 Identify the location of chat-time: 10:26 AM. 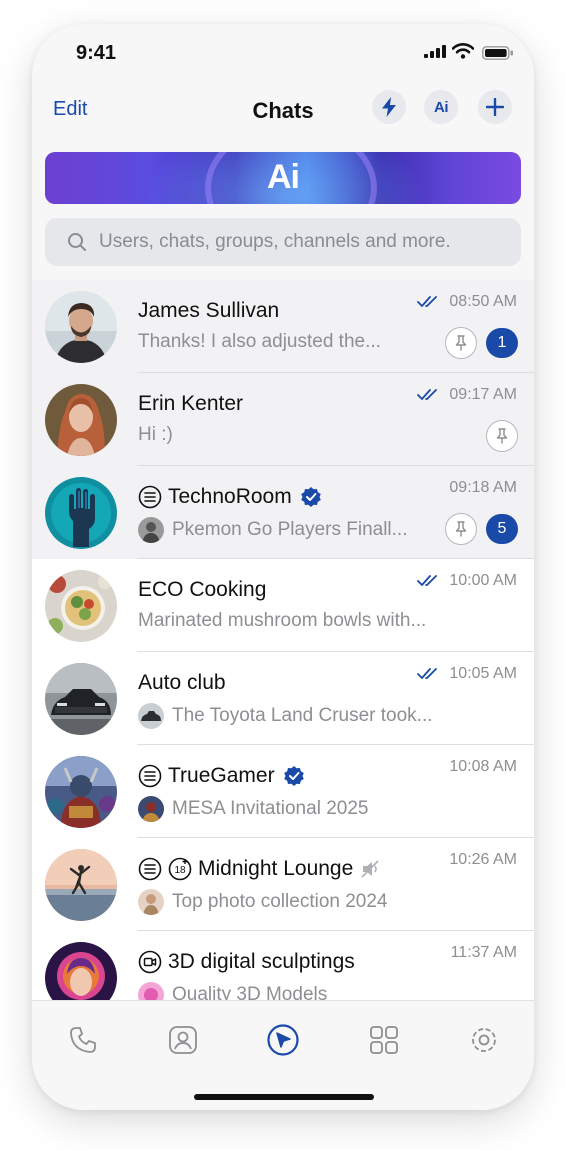
(483, 859).